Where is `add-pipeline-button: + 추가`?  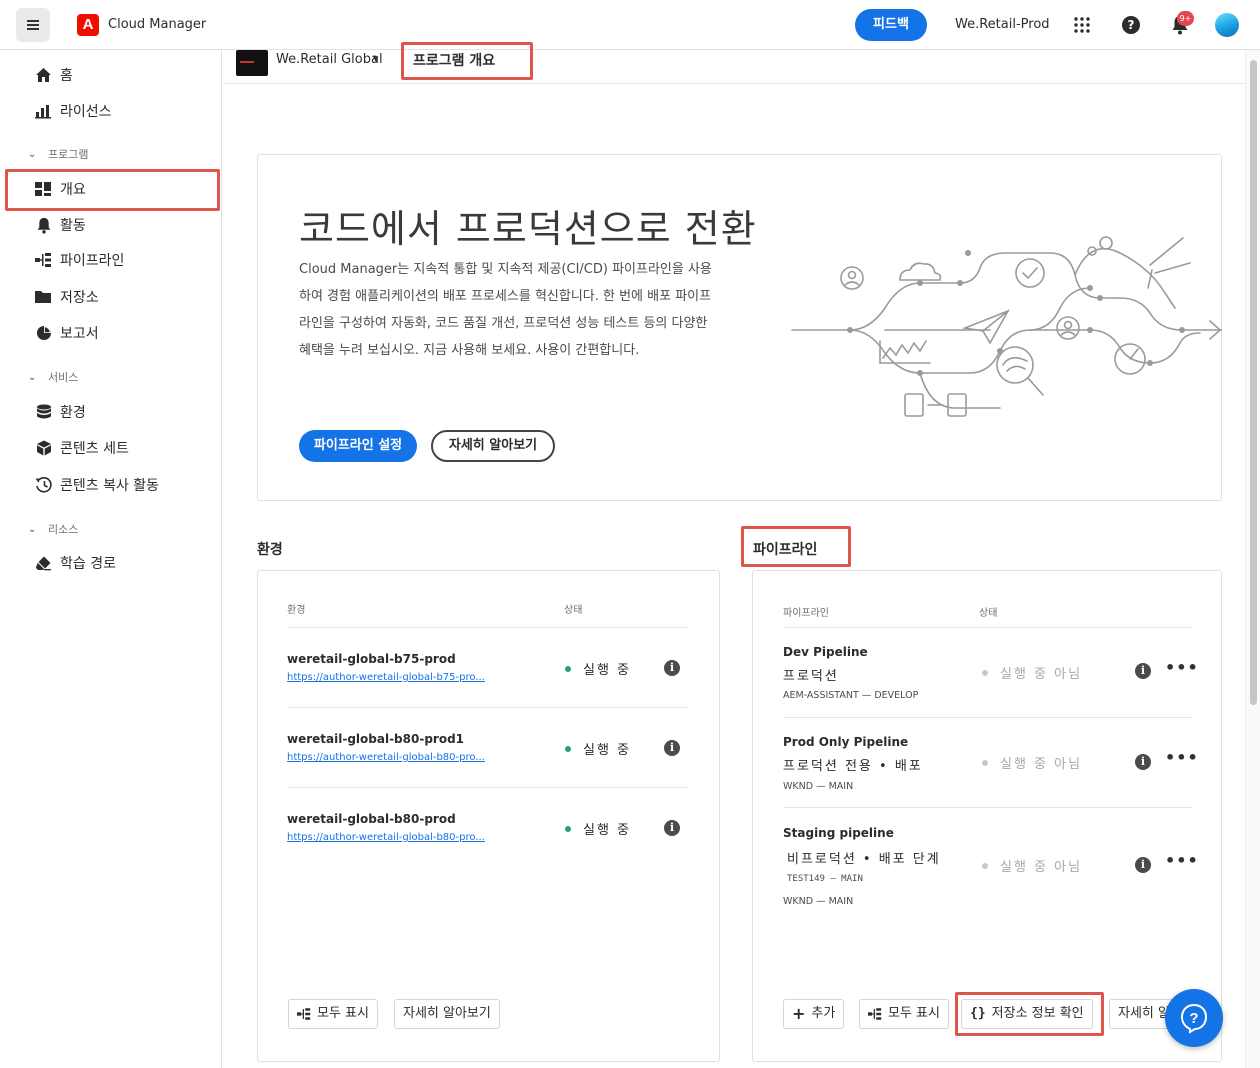 add-pipeline-button: + 추가 is located at coordinates (814, 1014).